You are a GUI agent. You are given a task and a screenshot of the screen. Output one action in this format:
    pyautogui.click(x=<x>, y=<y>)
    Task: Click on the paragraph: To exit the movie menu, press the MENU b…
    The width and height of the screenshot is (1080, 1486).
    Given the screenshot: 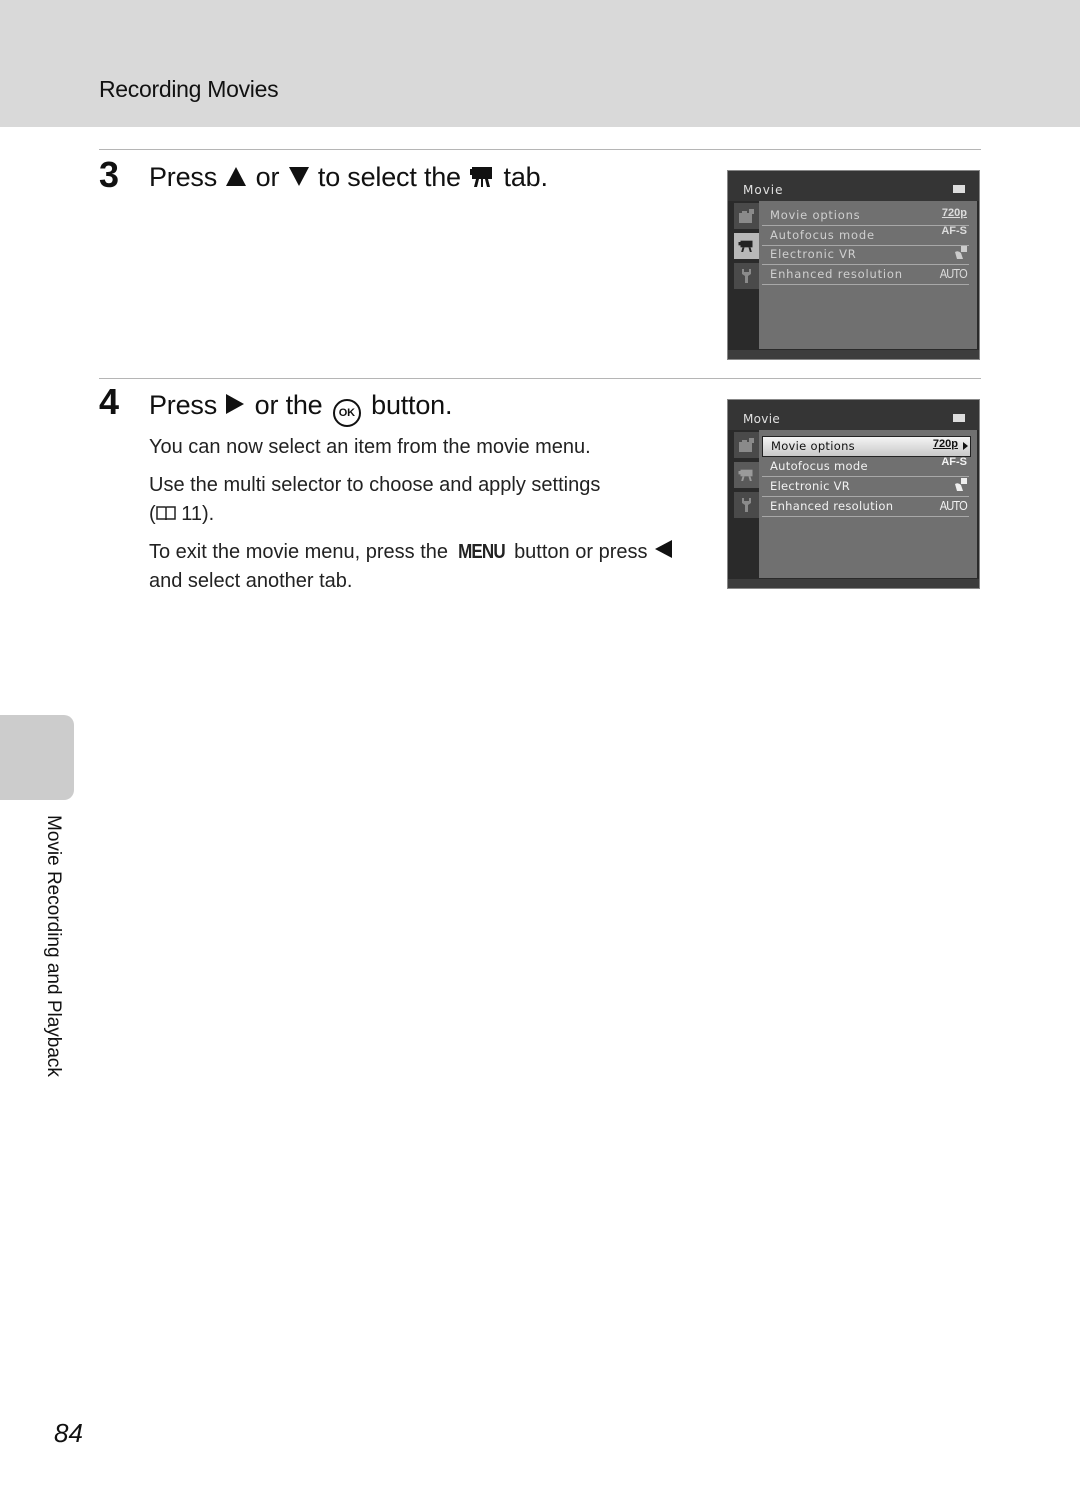 What is the action you would take?
    pyautogui.click(x=429, y=567)
    